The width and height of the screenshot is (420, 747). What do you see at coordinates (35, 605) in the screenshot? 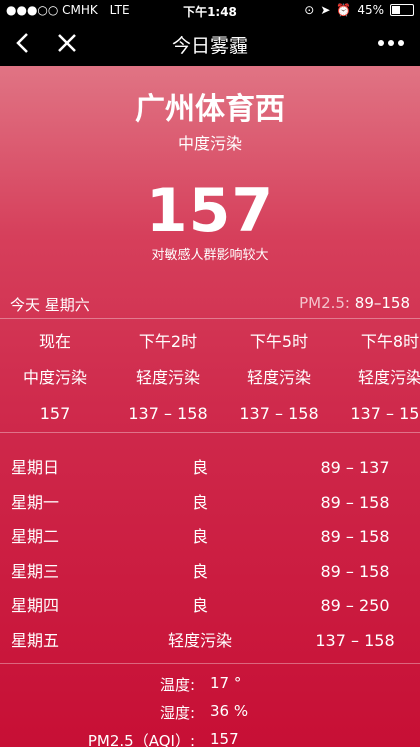
I see `daily-day: 星期四` at bounding box center [35, 605].